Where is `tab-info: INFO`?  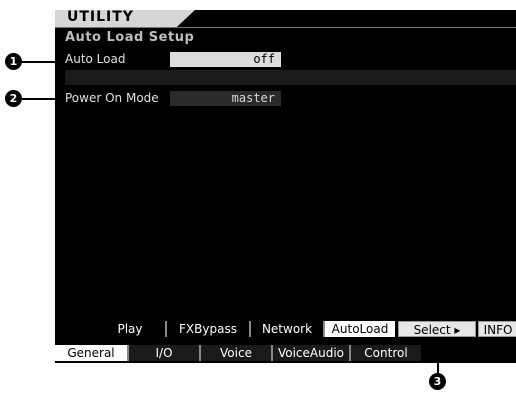
tab-info: INFO is located at coordinates (497, 329).